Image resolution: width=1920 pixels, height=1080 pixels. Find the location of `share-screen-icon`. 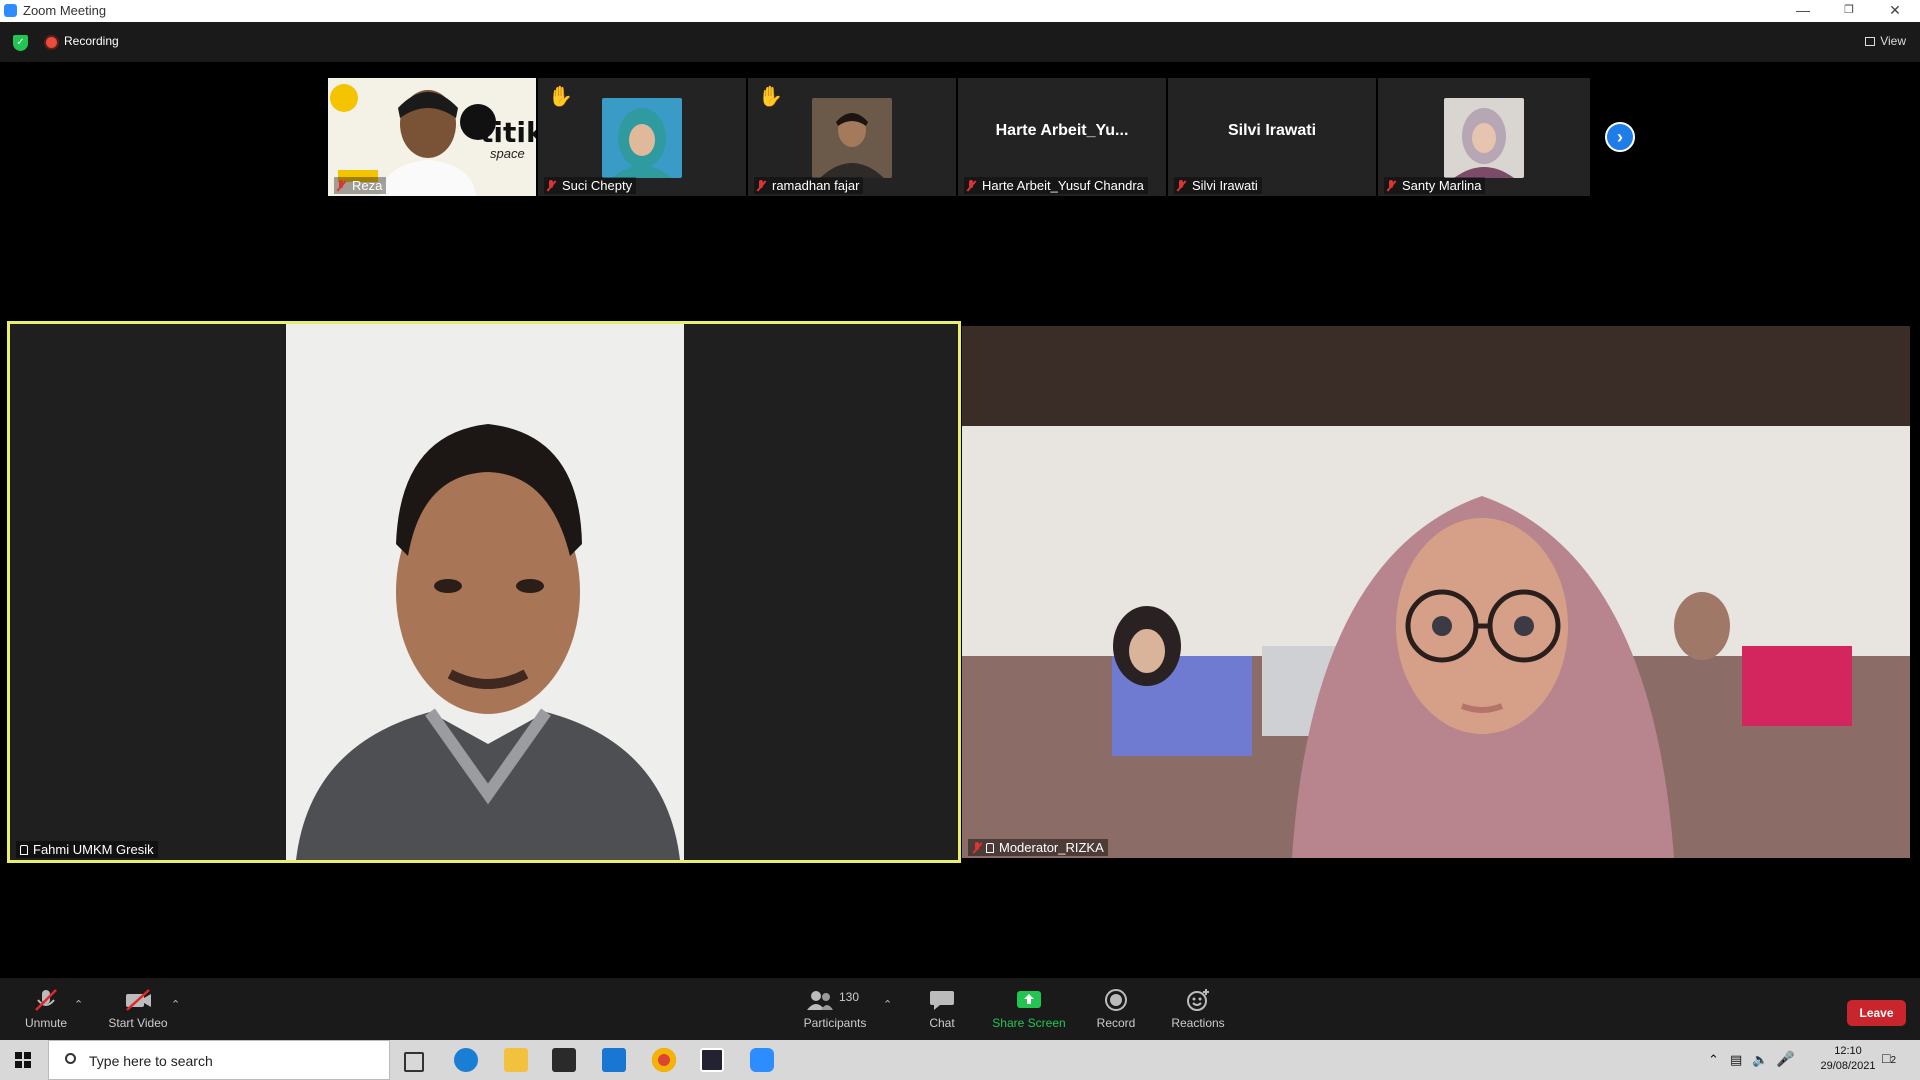

share-screen-icon is located at coordinates (1029, 1000).